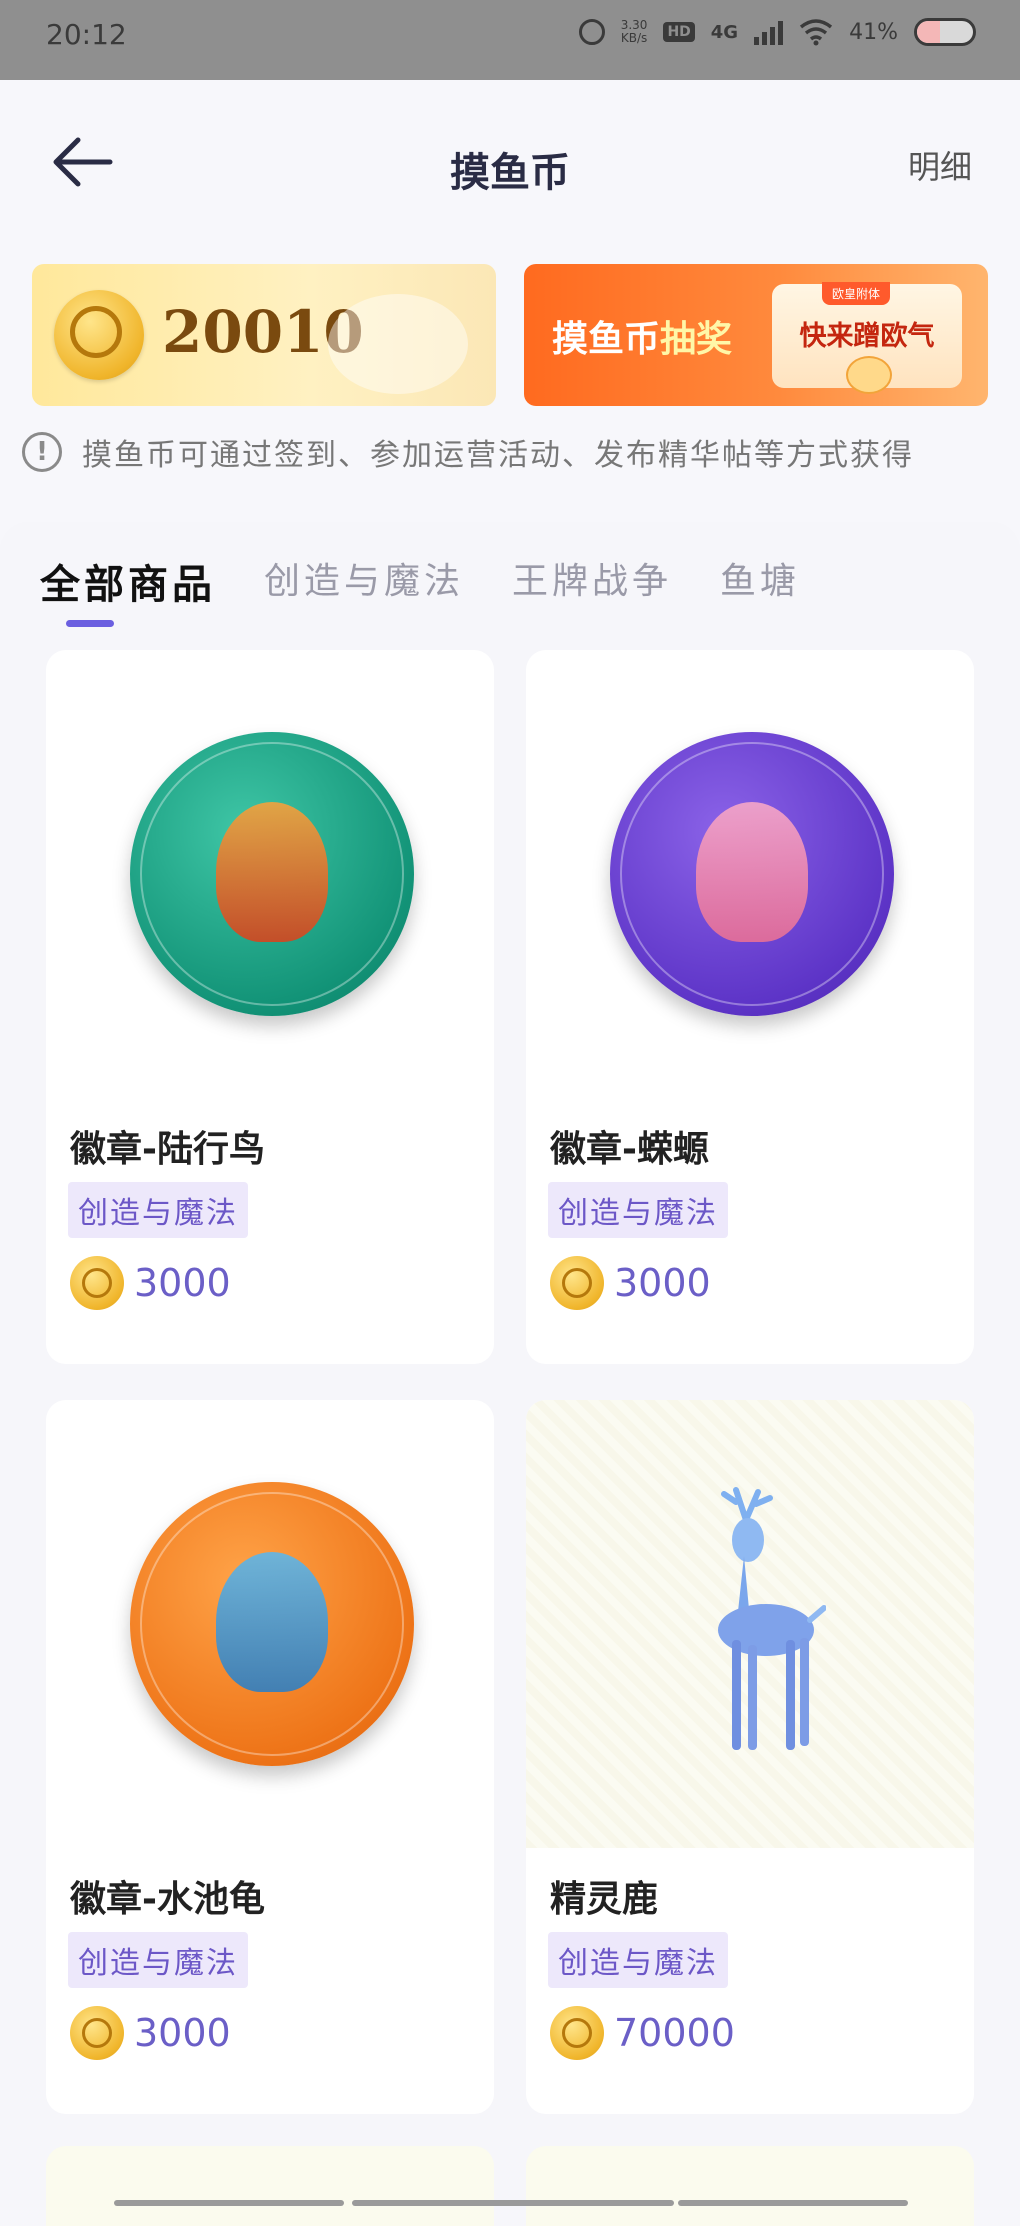 Image resolution: width=1020 pixels, height=2226 pixels. I want to click on badge-turtle-image, so click(272, 1624).